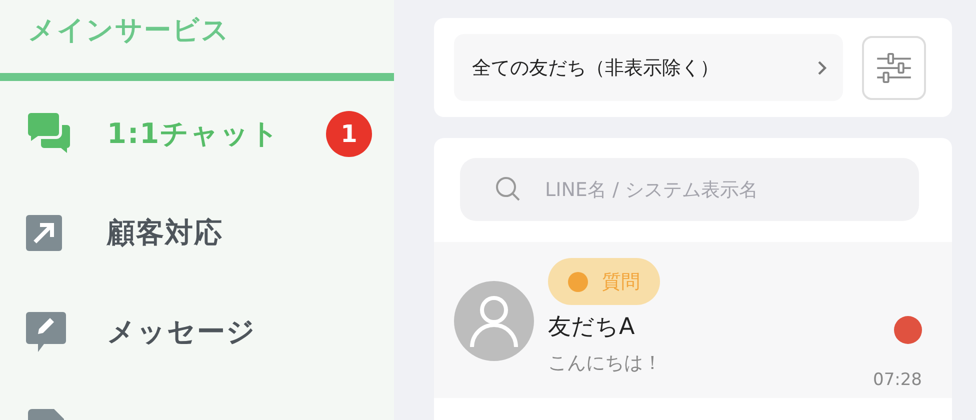  Describe the element at coordinates (46, 332) in the screenshot. I see `pencil-bubble-icon` at that location.